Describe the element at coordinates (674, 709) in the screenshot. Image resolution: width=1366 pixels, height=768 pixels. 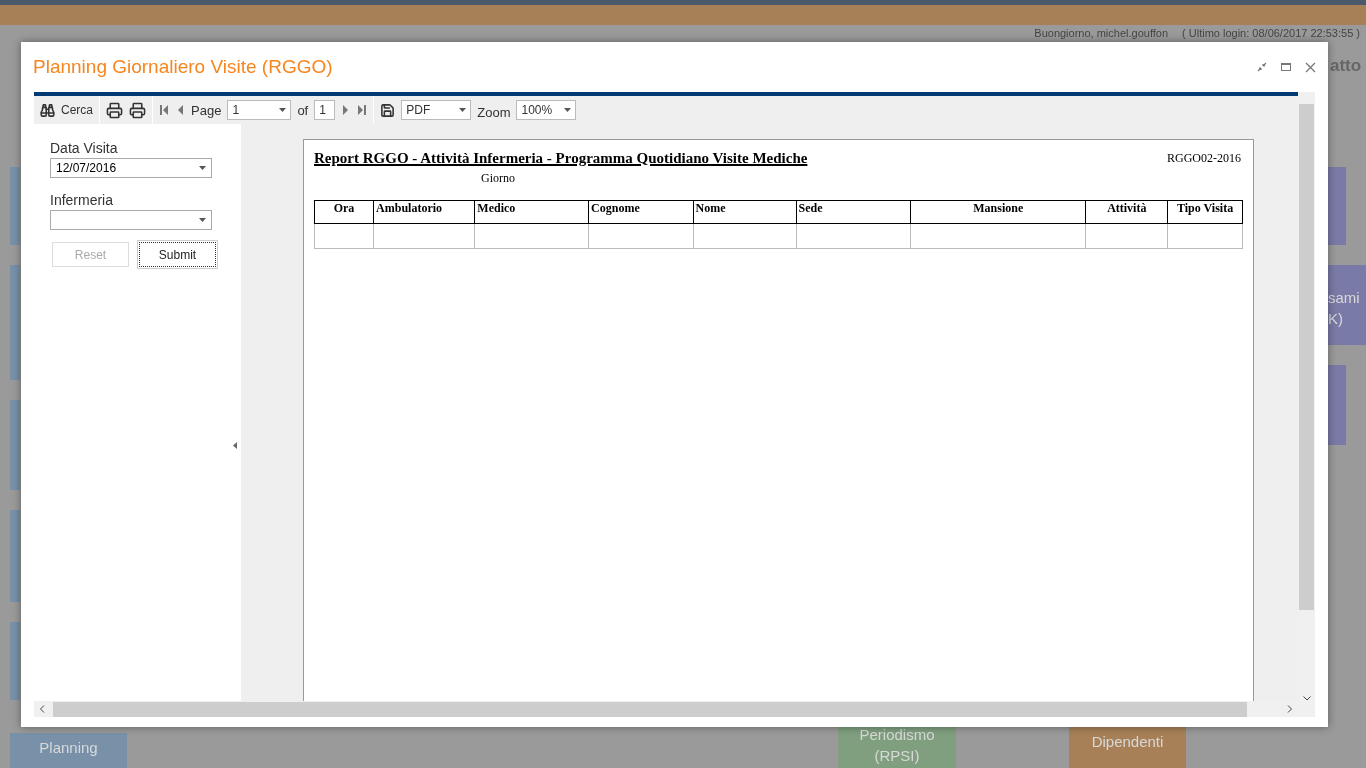
I see `horizontal-scrollbar` at that location.